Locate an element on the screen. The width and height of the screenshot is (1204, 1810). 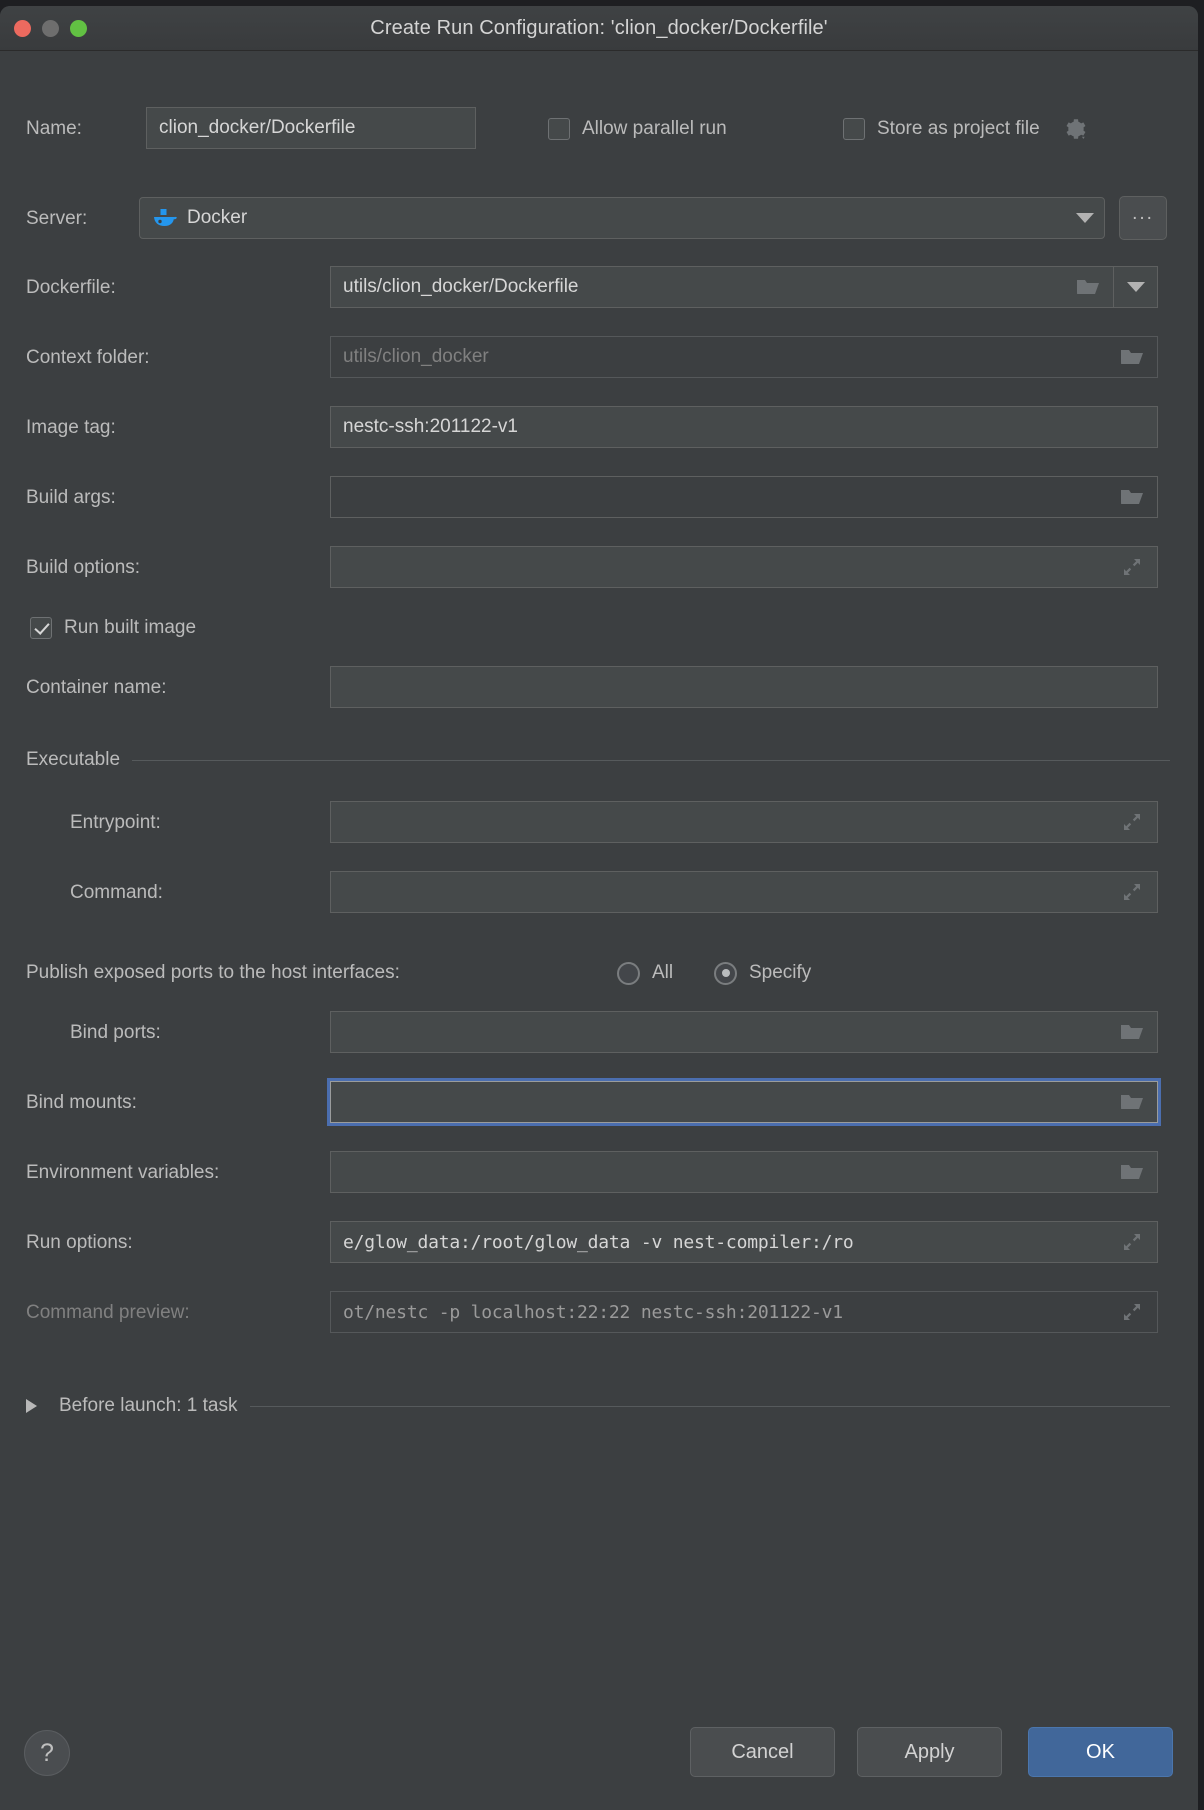
bind-ports-label: Bind ports: is located at coordinates (115, 1032).